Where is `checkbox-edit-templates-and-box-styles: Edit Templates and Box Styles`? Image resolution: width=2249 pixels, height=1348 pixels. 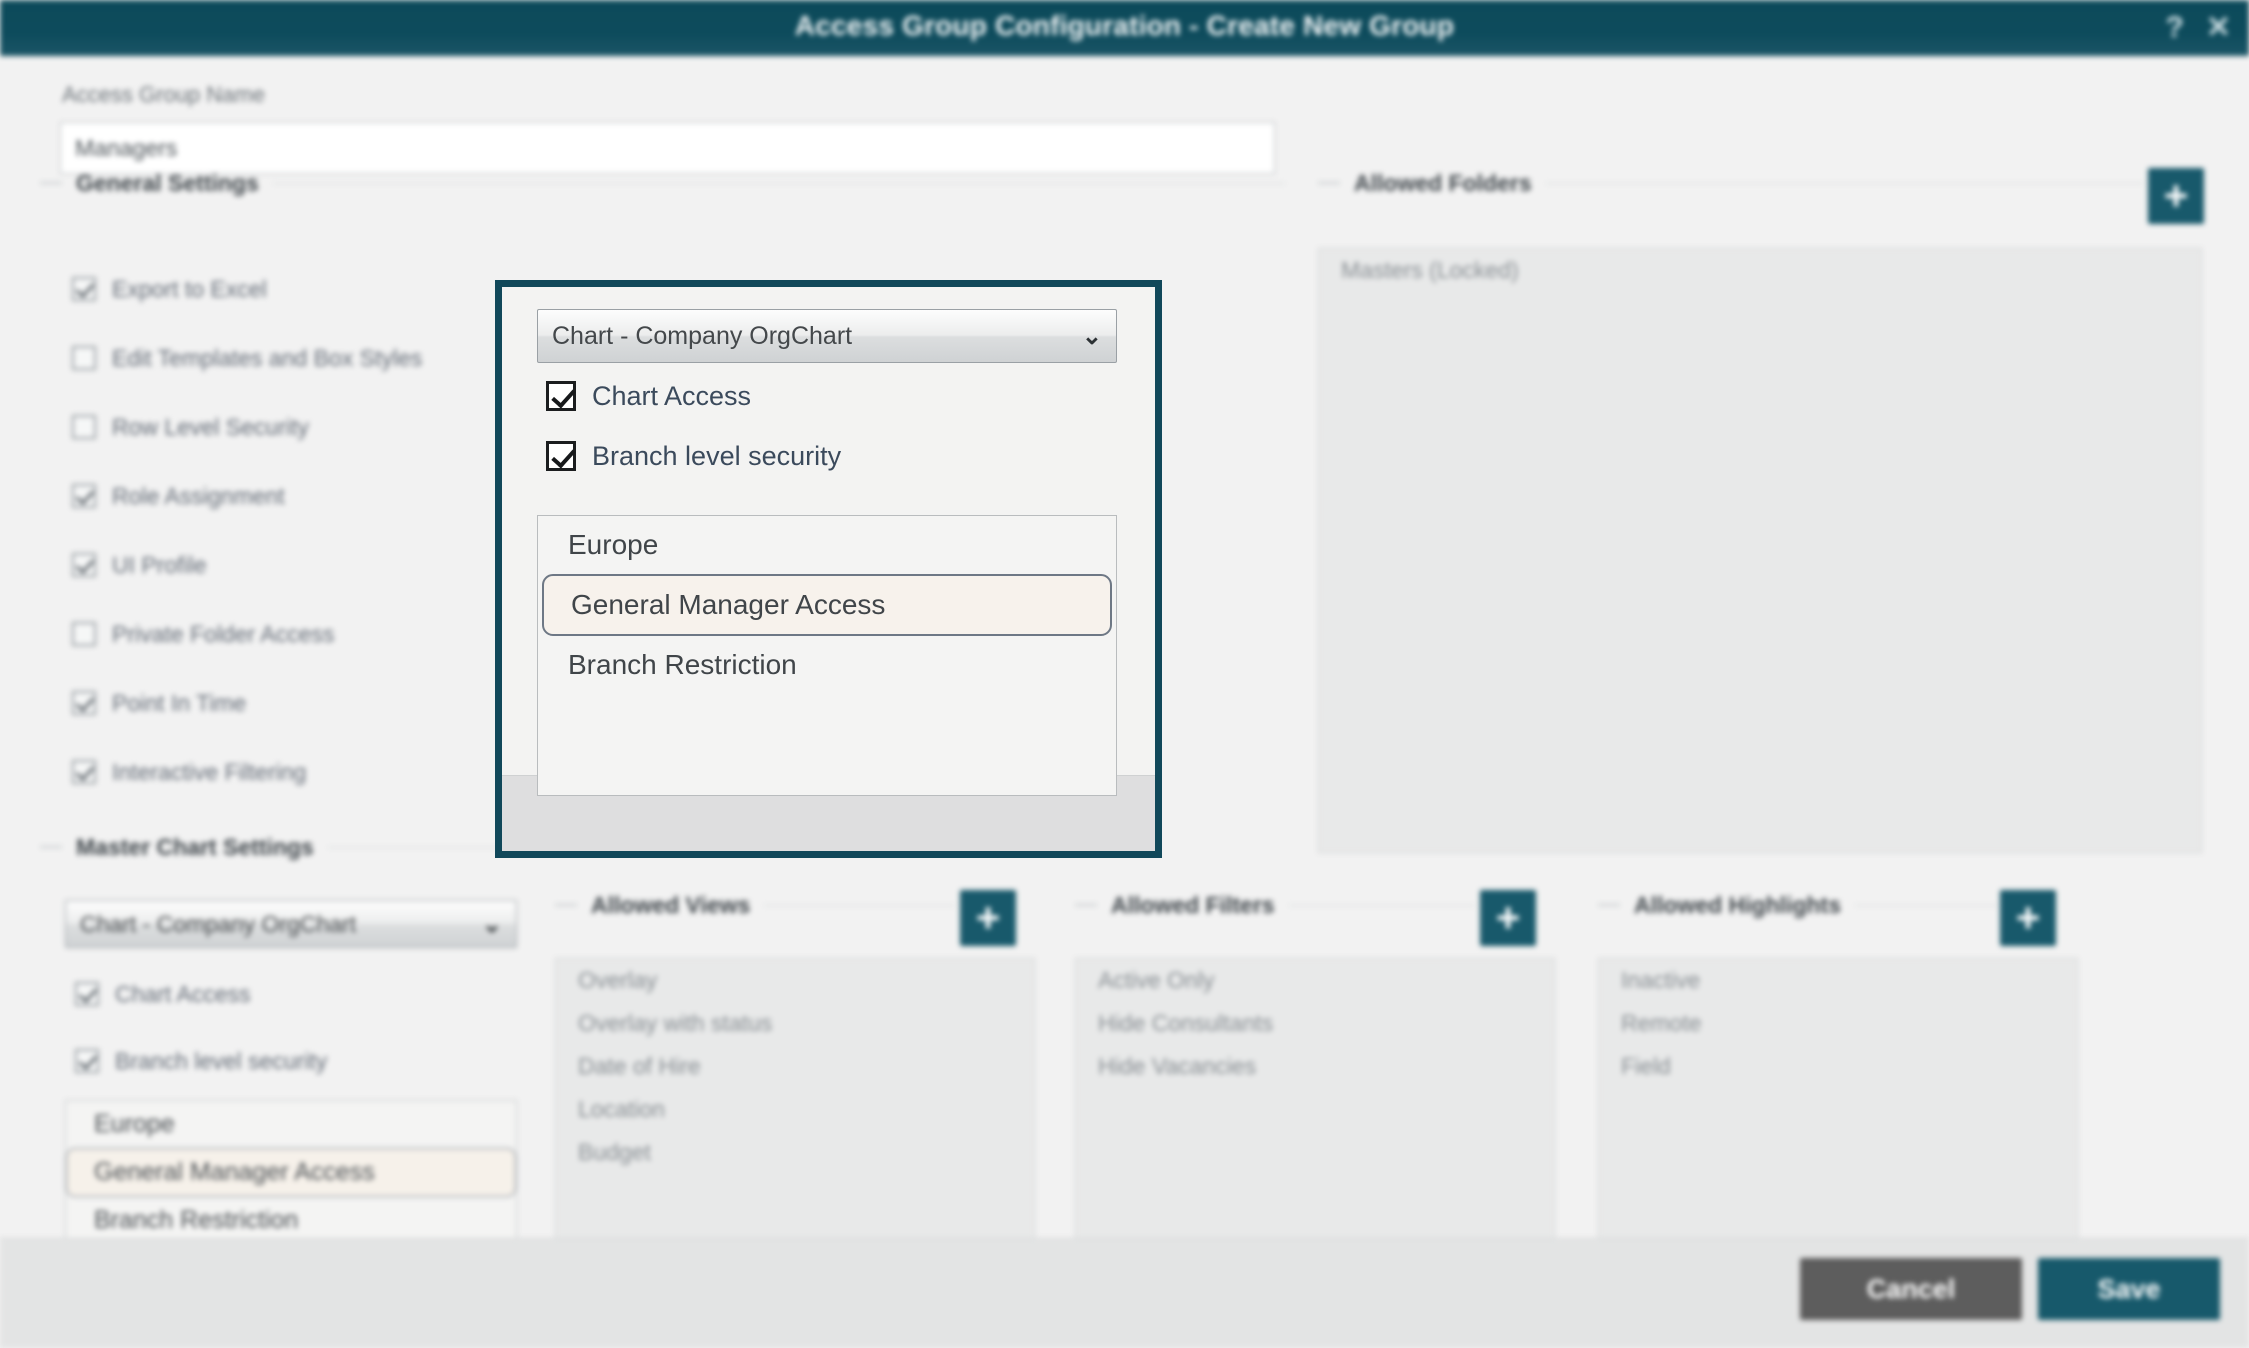 checkbox-edit-templates-and-box-styles: Edit Templates and Box Styles is located at coordinates (247, 358).